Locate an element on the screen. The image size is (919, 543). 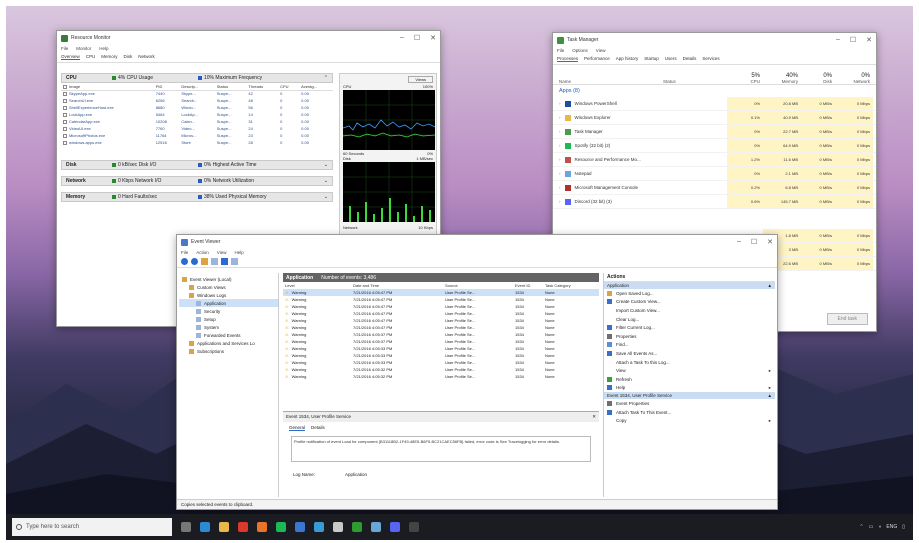
tree-node: Security is located at coordinates (228, 311).